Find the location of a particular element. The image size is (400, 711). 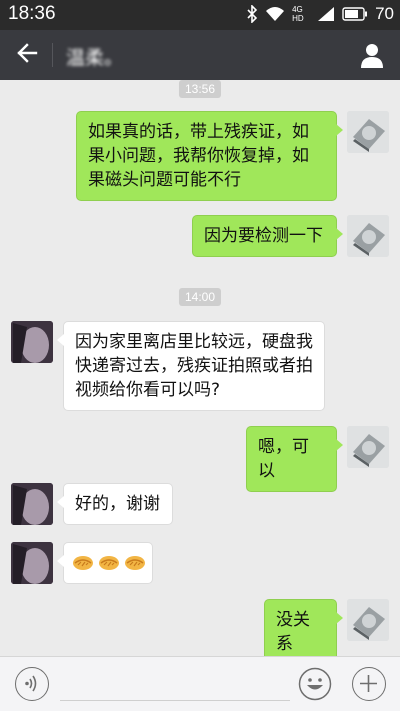

more-button is located at coordinates (369, 684).